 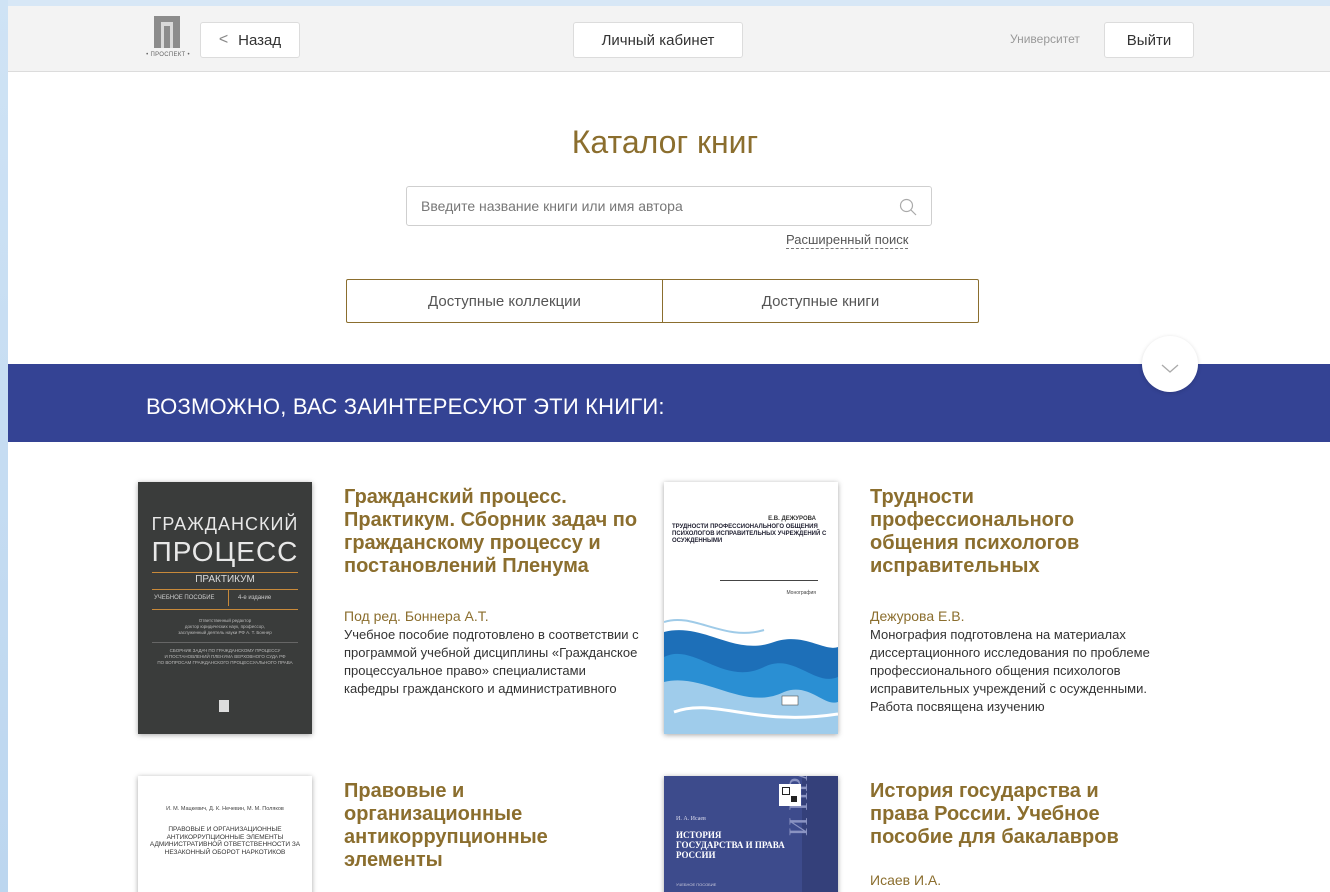 What do you see at coordinates (405, 406) in the screenshot?
I see `banner-title: ВОЗМОЖНО, ВАС ЗАИНТЕРЕСУЮТ ЭТИ КНИГИ:` at bounding box center [405, 406].